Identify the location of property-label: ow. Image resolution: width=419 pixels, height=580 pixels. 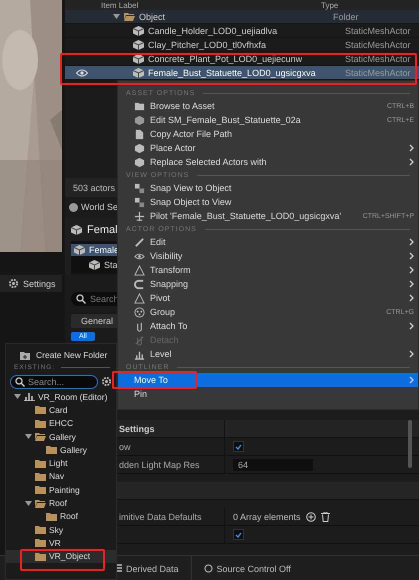
(125, 447).